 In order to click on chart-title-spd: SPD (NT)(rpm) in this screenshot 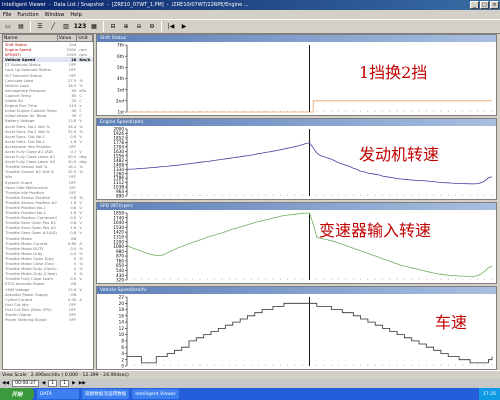, I will do `click(296, 206)`.